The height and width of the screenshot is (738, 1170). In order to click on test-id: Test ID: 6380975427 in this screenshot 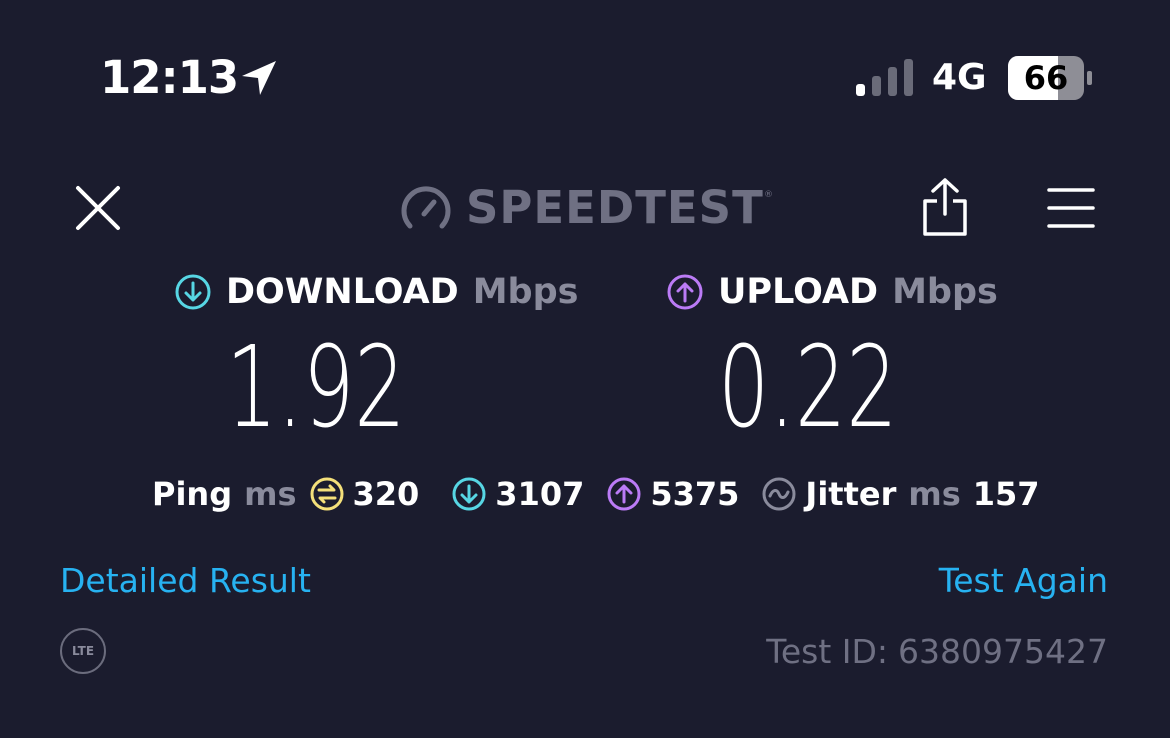, I will do `click(937, 652)`.